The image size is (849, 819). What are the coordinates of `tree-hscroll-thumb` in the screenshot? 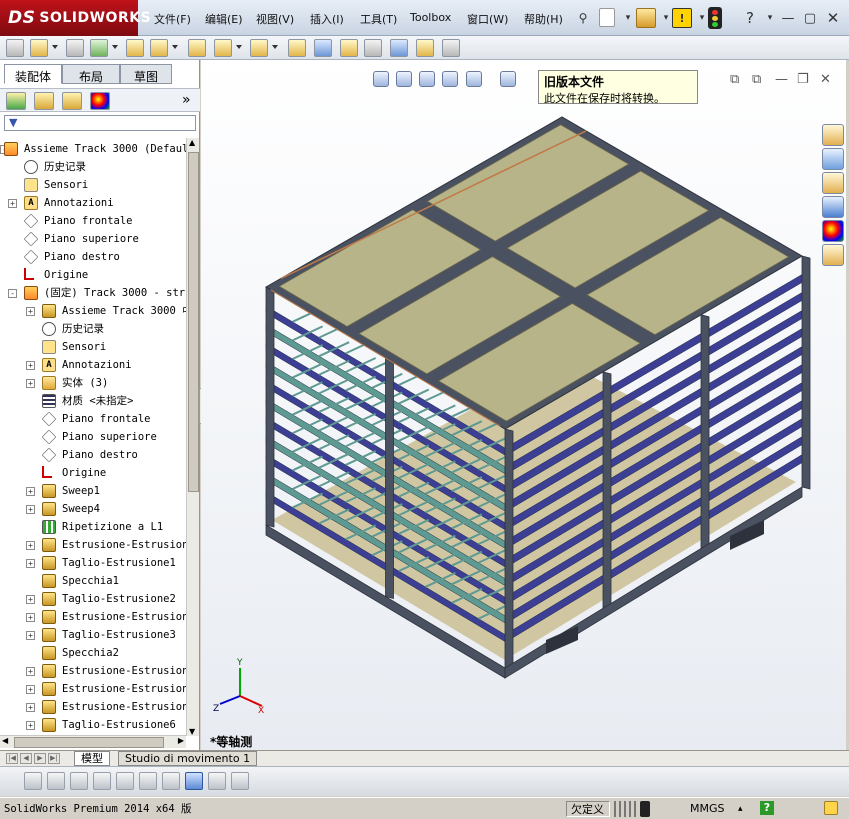 It's located at (89, 742).